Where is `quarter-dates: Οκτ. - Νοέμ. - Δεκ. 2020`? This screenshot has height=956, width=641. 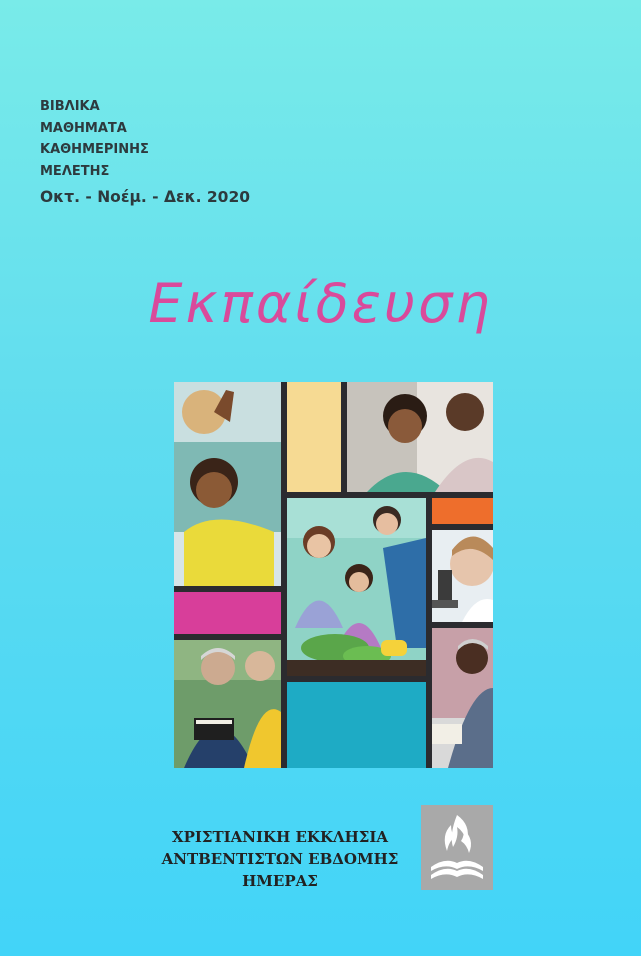
quarter-dates: Οκτ. - Νοέμ. - Δεκ. 2020 is located at coordinates (145, 197).